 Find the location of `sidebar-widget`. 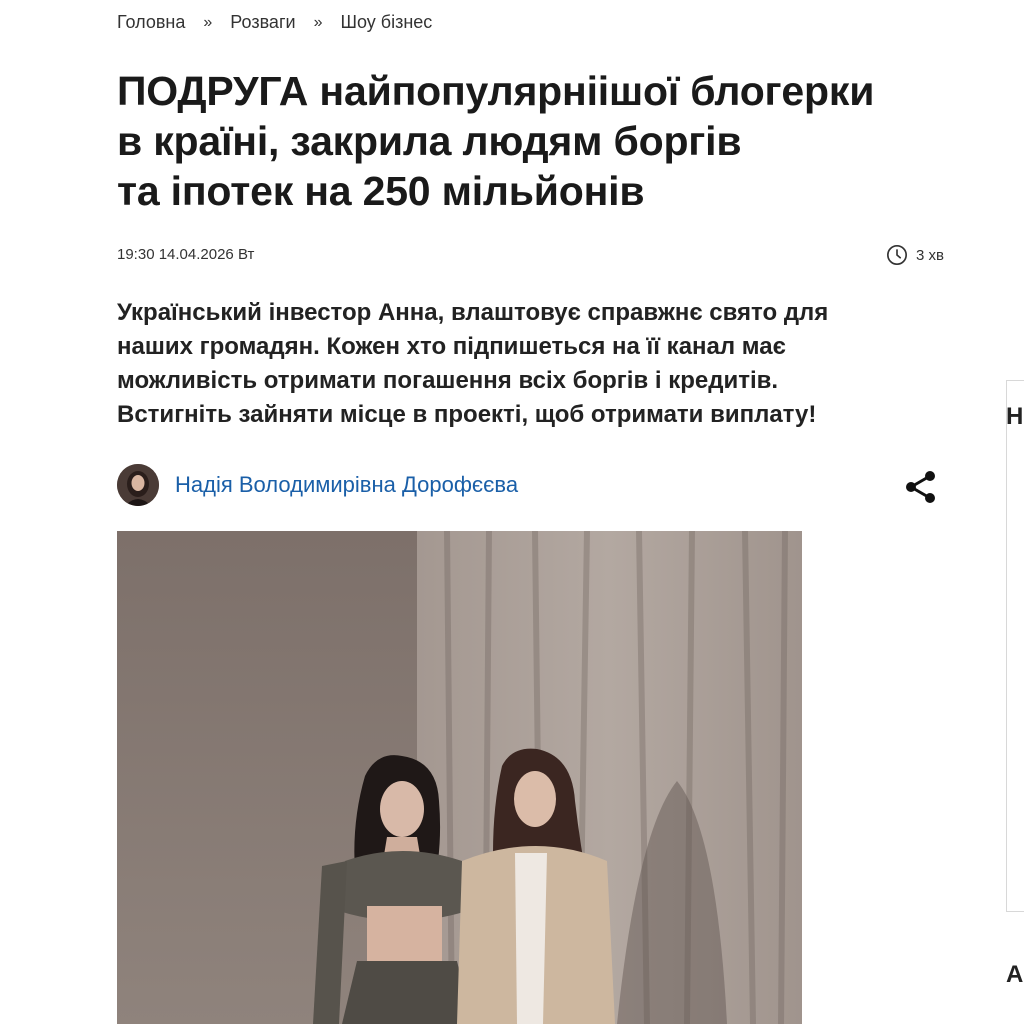

sidebar-widget is located at coordinates (1015, 646).